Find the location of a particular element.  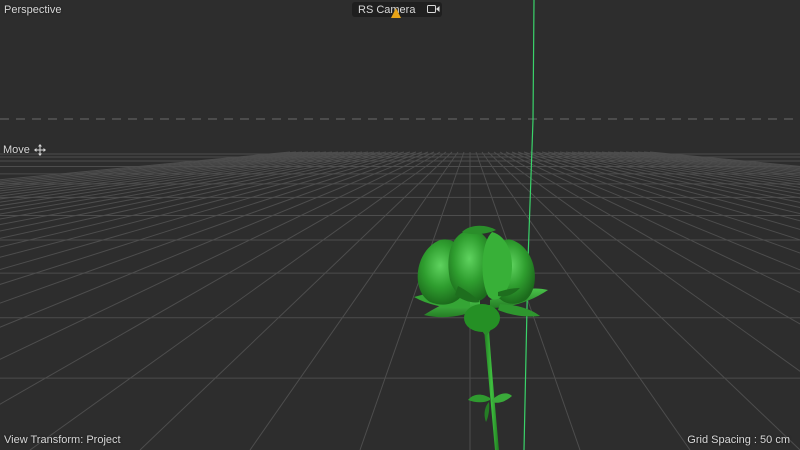

move-icon is located at coordinates (39, 150).